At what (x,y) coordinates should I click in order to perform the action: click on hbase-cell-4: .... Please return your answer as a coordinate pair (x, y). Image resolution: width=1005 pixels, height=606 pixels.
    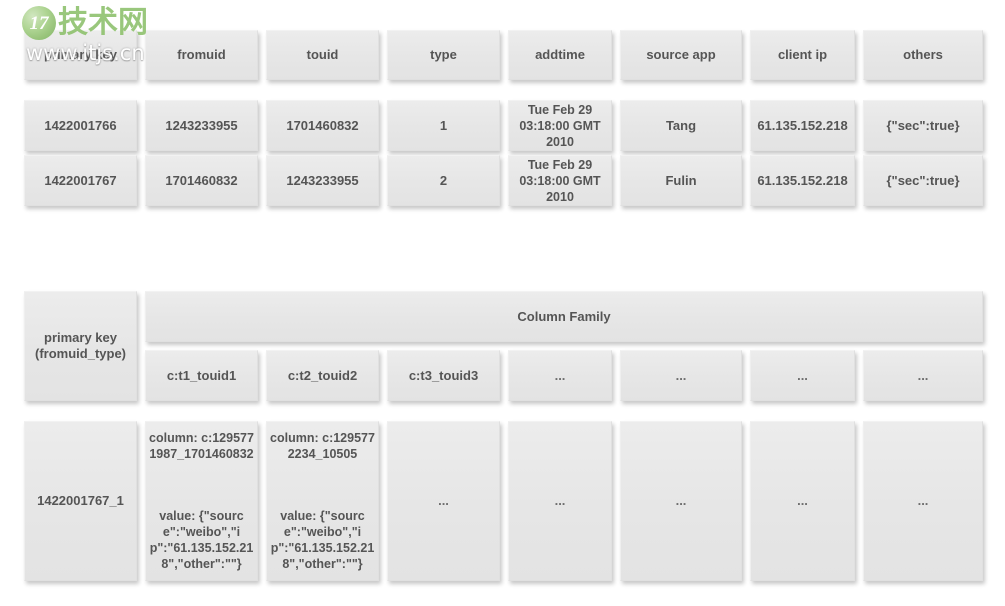
    Looking at the image, I should click on (560, 501).